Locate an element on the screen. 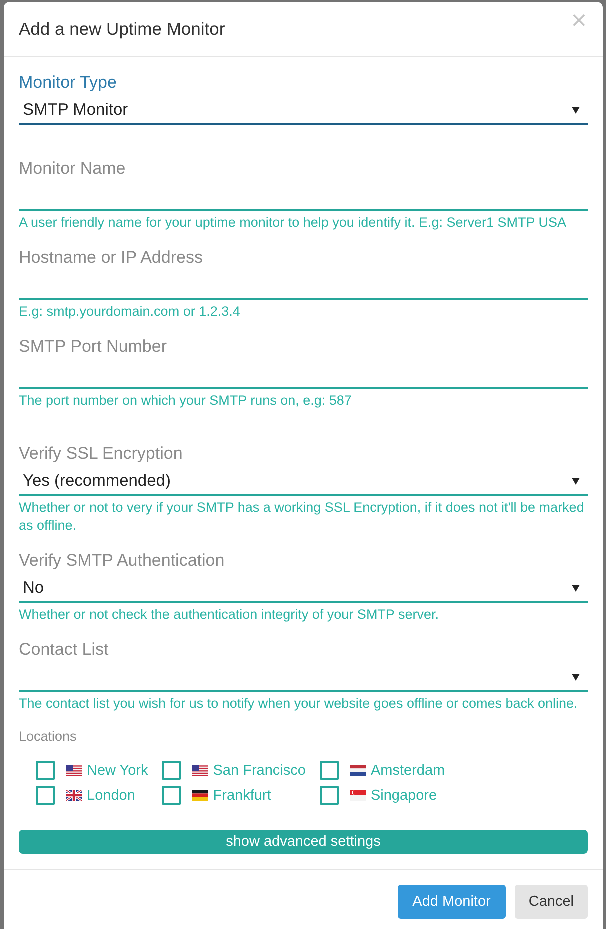 The width and height of the screenshot is (606, 929). select-field: SMTP Monitor is located at coordinates (303, 109).